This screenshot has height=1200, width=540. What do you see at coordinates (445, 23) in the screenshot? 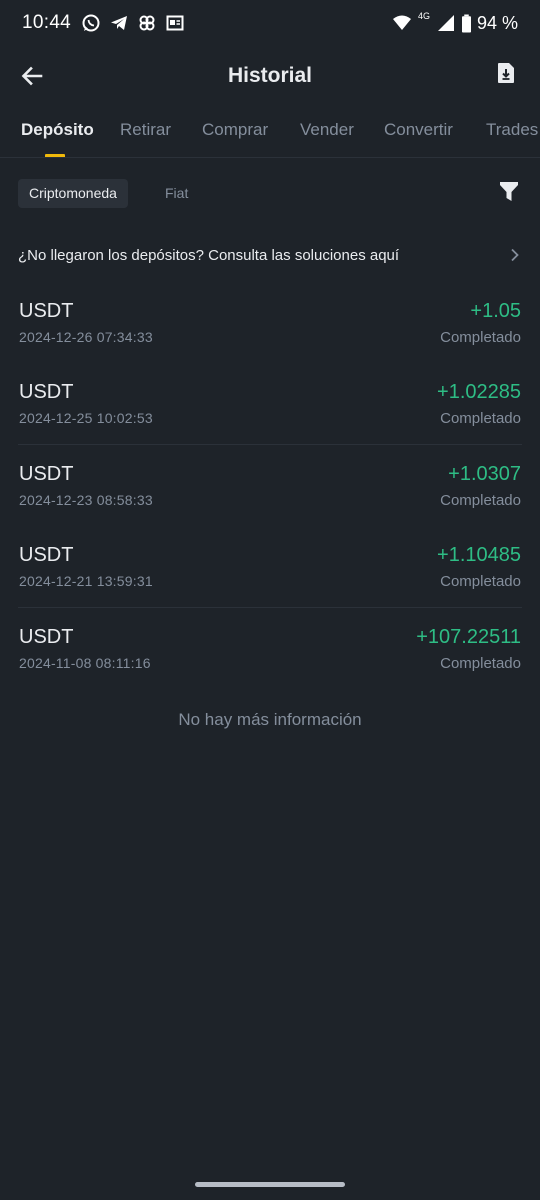
I see `signal-icon` at bounding box center [445, 23].